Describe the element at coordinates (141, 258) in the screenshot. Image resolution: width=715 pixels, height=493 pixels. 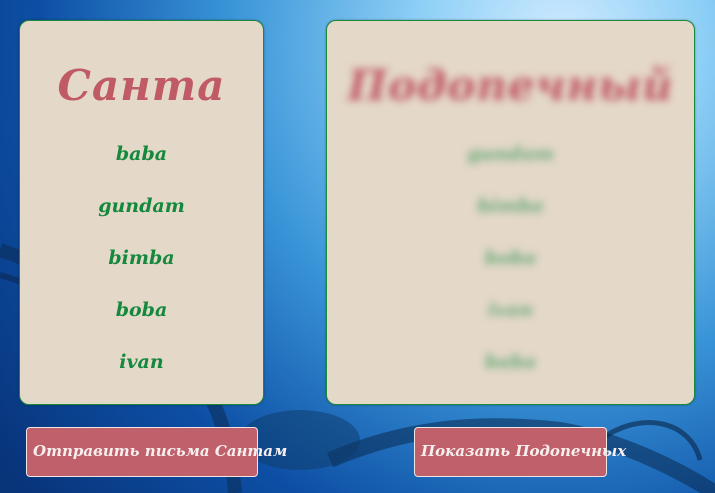
I see `santa-name-item: bimba` at that location.